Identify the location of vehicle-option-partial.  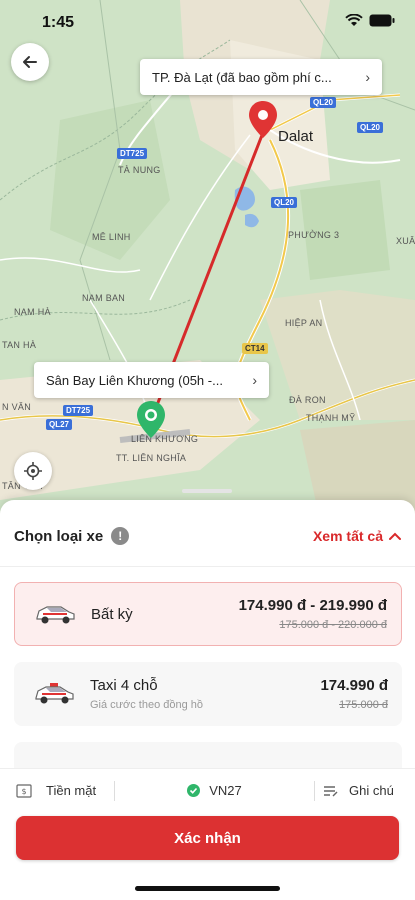
(208, 755).